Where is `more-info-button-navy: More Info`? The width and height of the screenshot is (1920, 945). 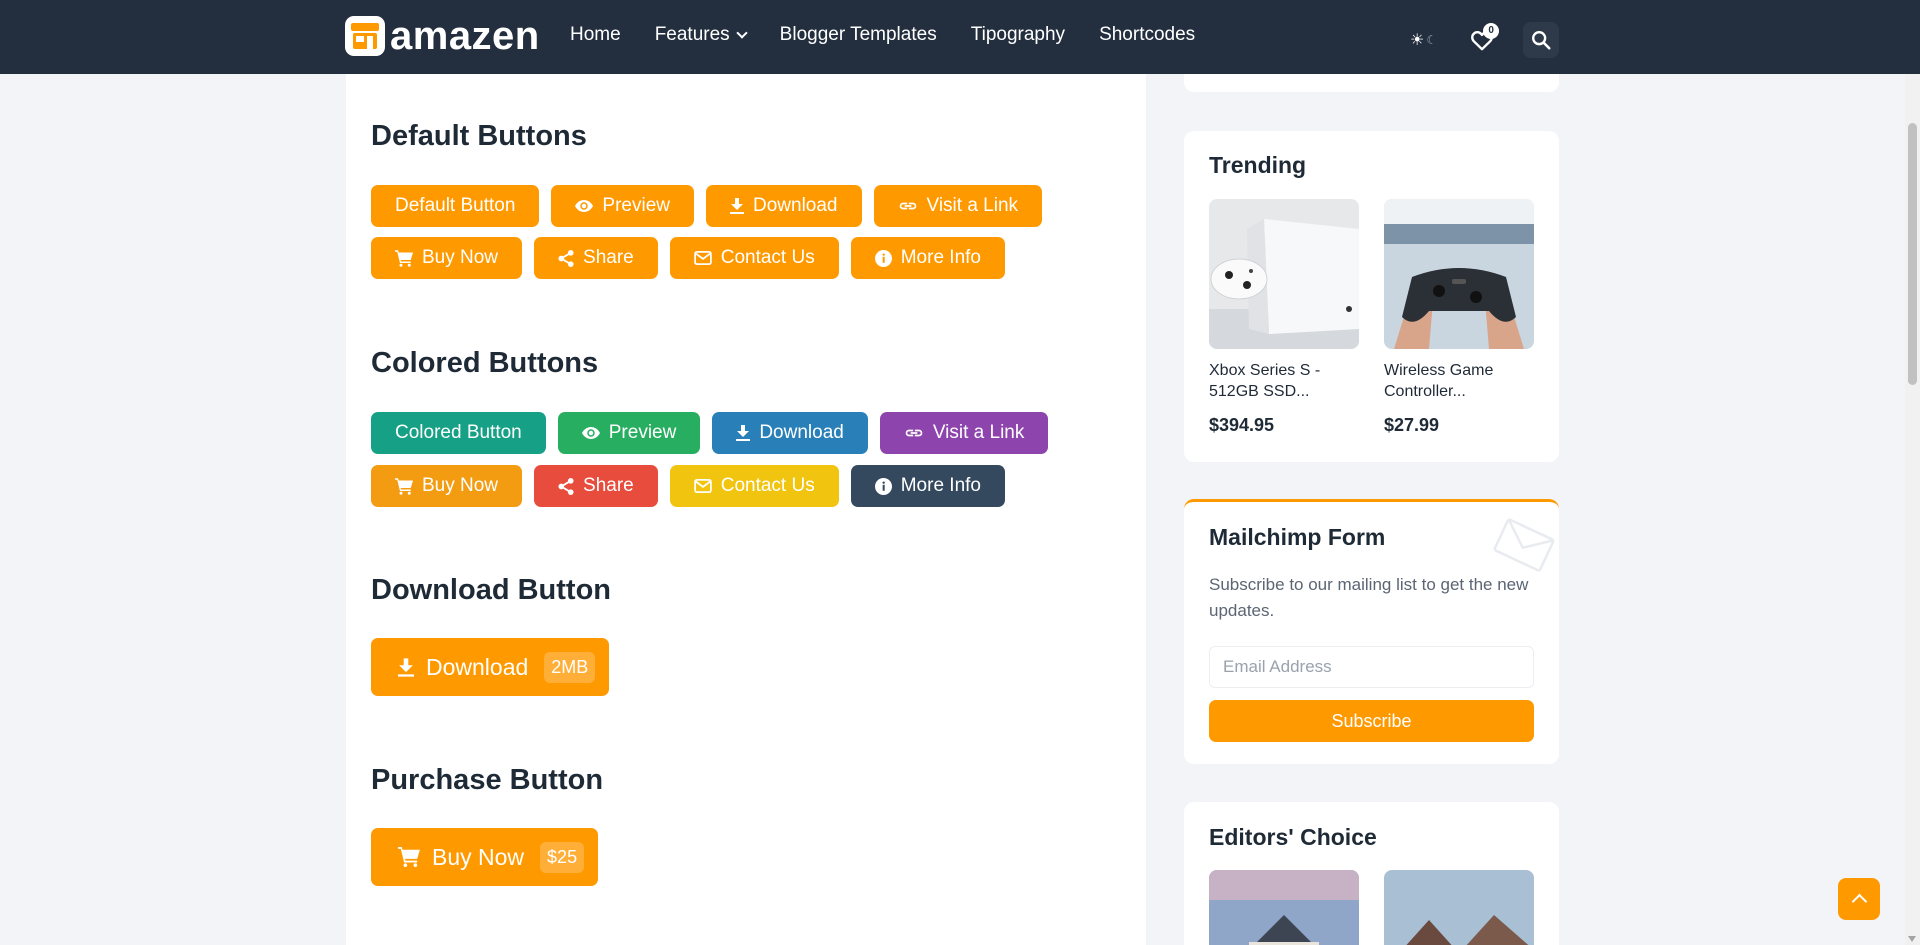
more-info-button-navy: More Info is located at coordinates (927, 486).